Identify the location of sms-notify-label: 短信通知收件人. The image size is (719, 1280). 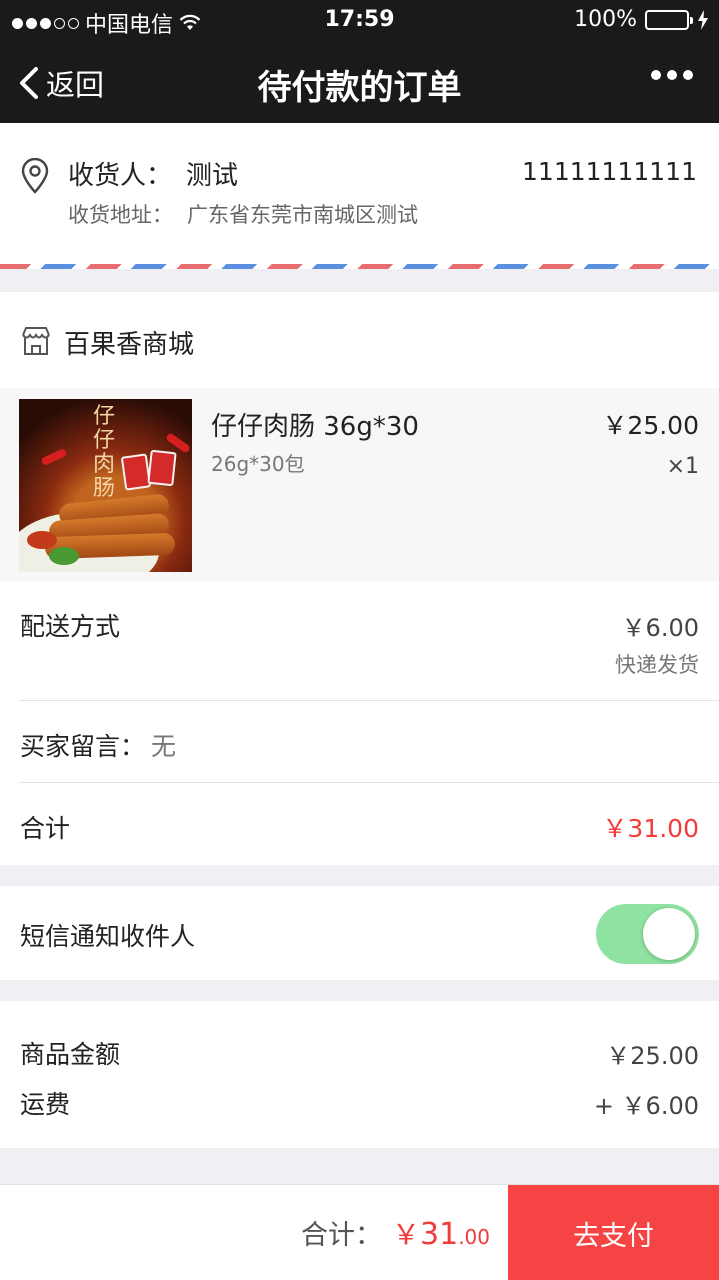
(108, 936).